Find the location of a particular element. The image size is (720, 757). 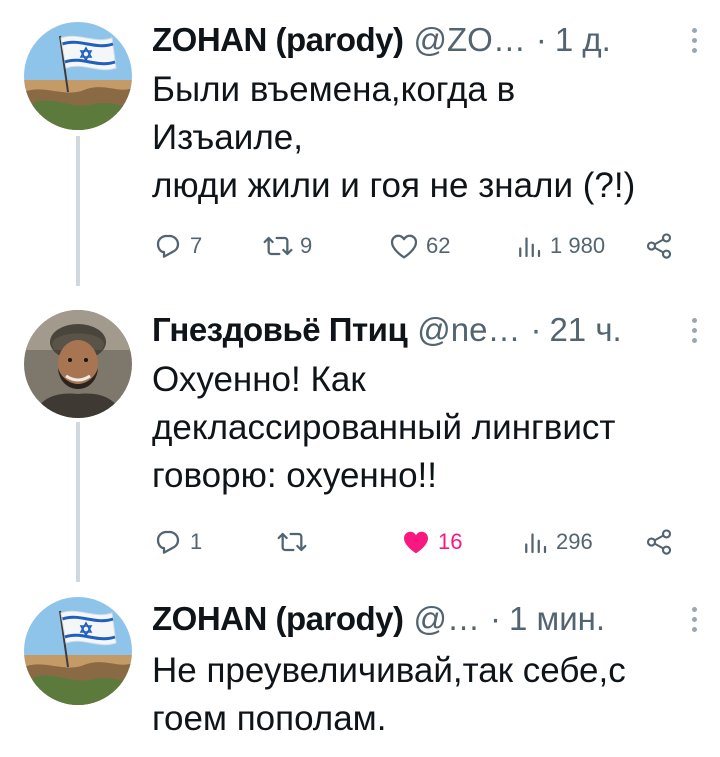

timestamp: 21 ч. is located at coordinates (585, 330).